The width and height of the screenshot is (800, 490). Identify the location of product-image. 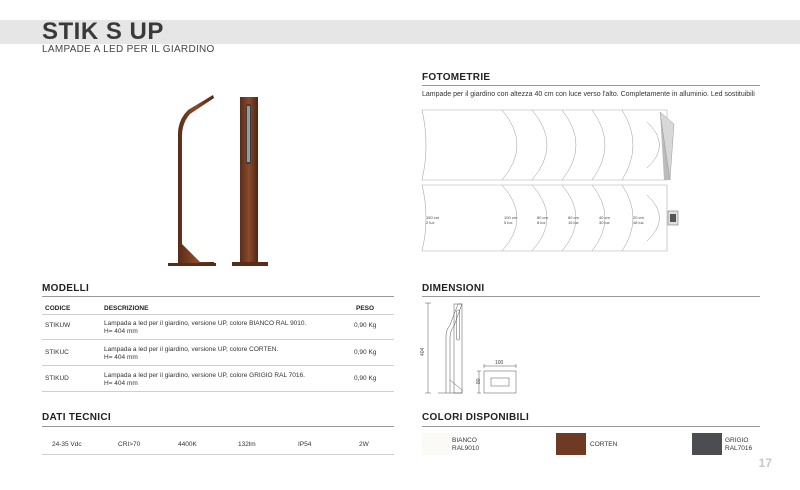
(218, 180).